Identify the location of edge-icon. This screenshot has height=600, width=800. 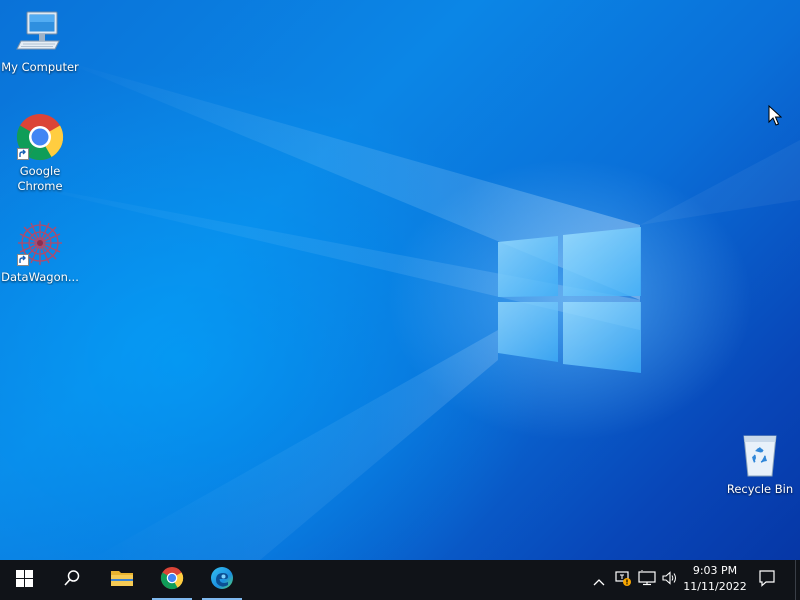
(222, 580).